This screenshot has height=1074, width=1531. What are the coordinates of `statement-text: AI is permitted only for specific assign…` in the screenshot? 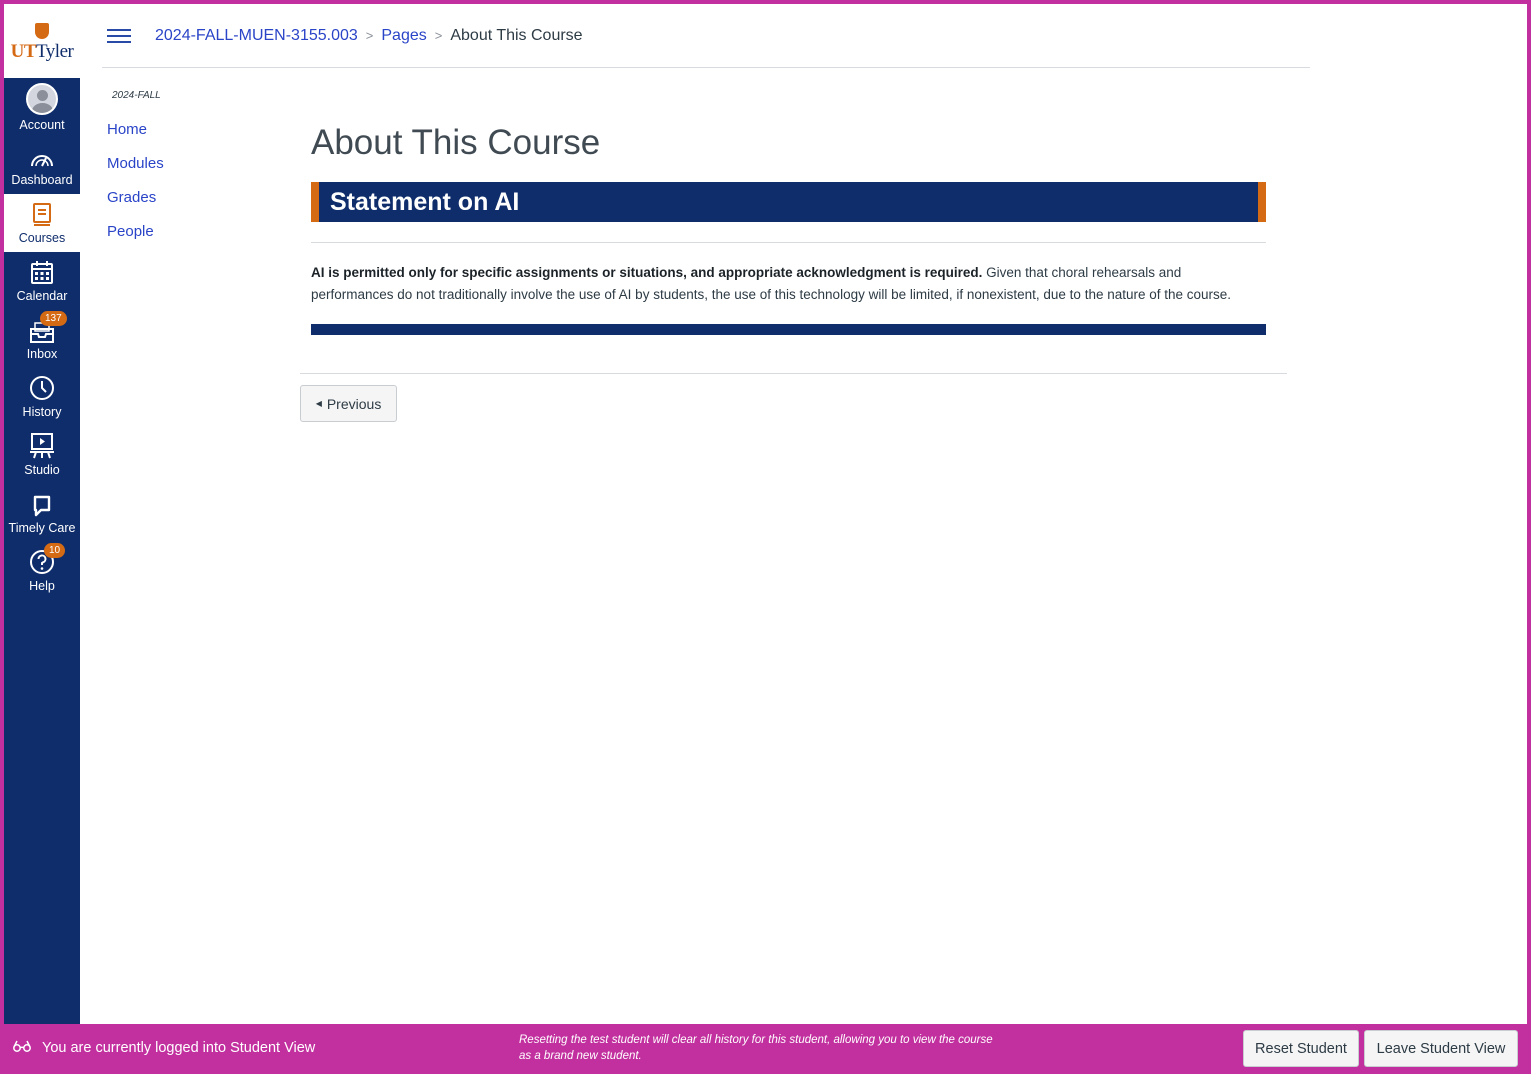 It's located at (788, 284).